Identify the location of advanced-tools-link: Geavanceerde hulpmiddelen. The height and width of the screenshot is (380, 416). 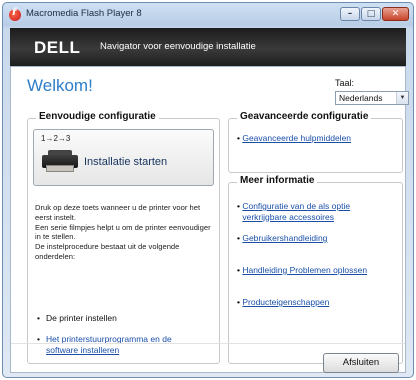
(296, 138).